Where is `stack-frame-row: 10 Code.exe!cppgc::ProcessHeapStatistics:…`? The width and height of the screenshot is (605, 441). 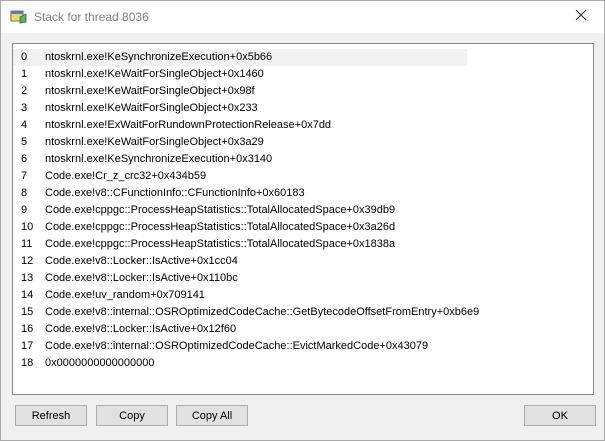 stack-frame-row: 10 Code.exe!cppgc::ProcessHeapStatistics:… is located at coordinates (240, 227).